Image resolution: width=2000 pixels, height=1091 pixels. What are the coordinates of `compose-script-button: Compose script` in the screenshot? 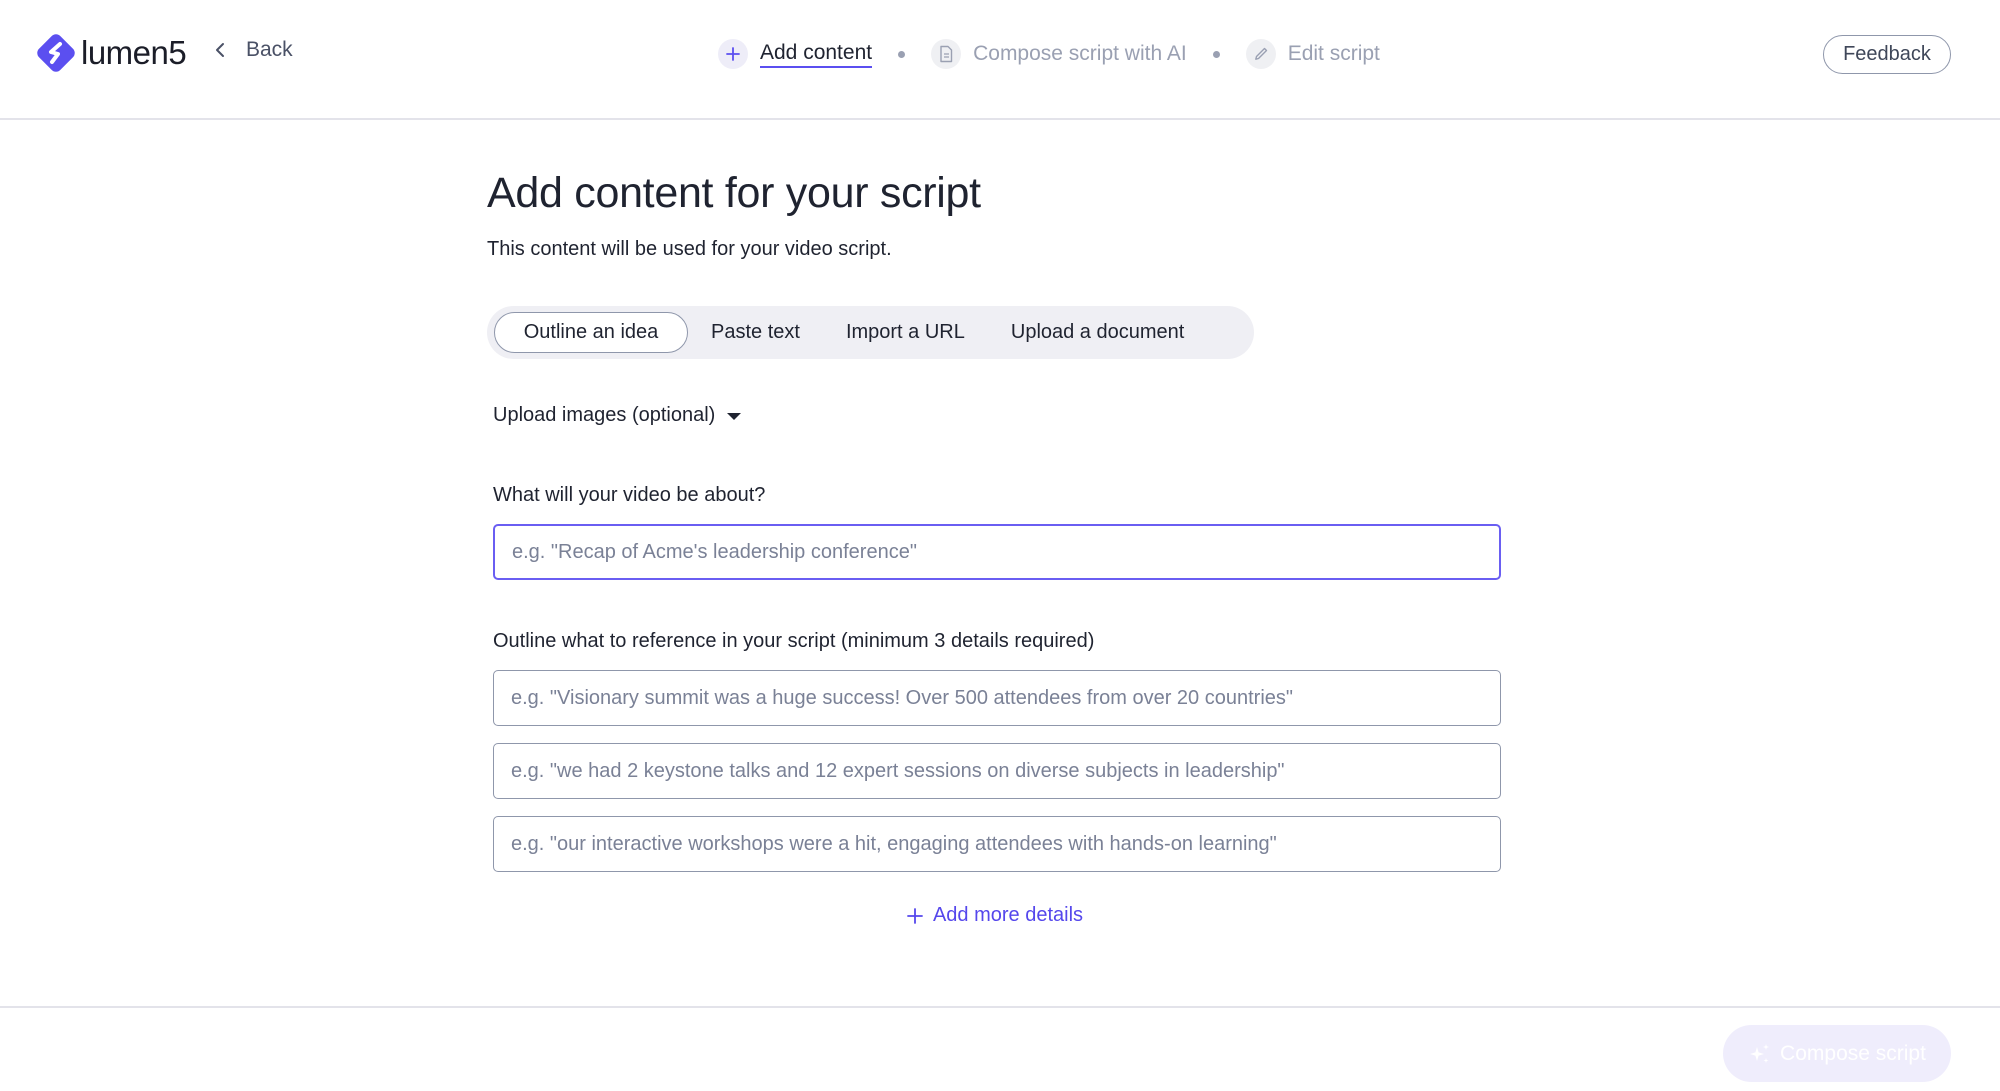 It's located at (1837, 1053).